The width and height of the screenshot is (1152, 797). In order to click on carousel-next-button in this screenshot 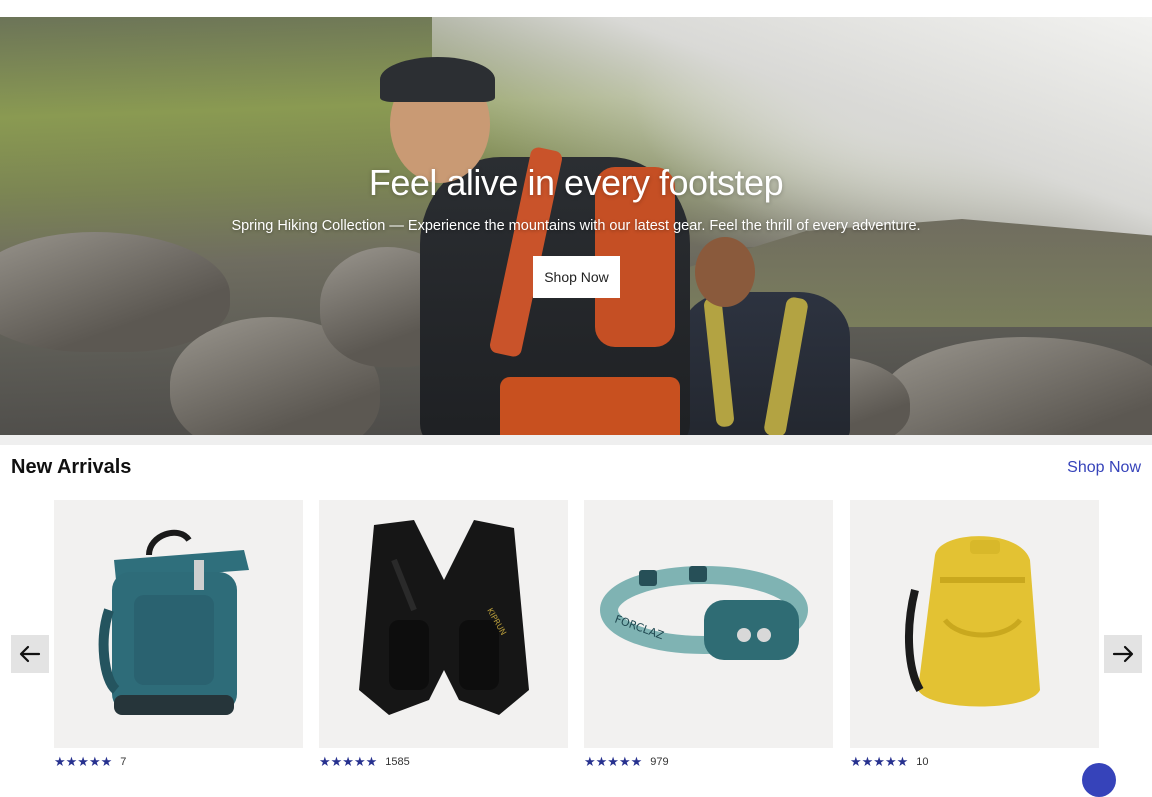, I will do `click(1123, 654)`.